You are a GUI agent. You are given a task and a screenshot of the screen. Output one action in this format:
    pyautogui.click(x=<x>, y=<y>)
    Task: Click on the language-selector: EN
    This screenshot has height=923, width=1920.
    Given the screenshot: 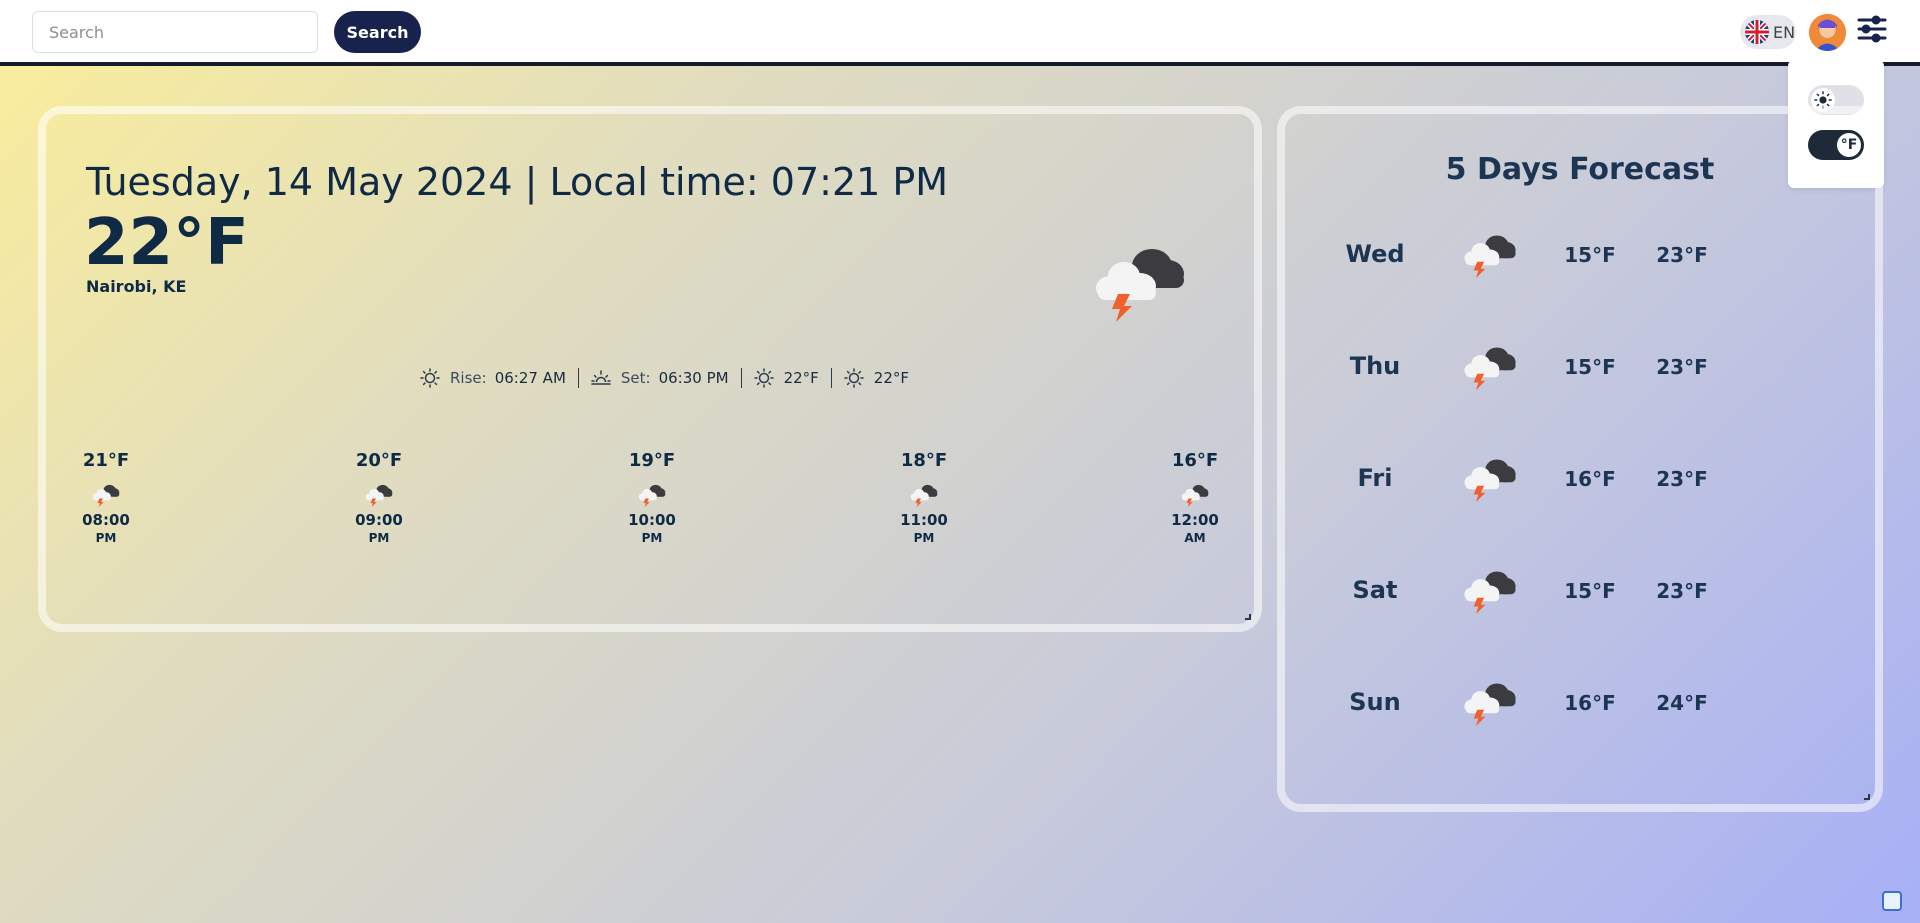 What is the action you would take?
    pyautogui.click(x=1768, y=32)
    